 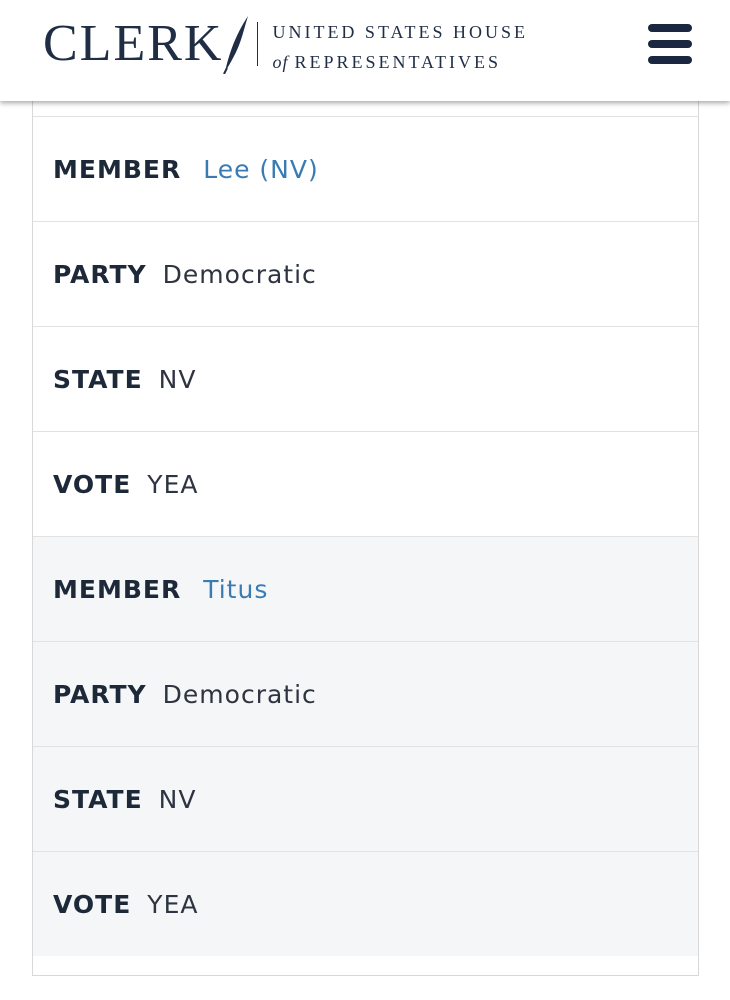 What do you see at coordinates (258, 44) in the screenshot?
I see `logo-divider` at bounding box center [258, 44].